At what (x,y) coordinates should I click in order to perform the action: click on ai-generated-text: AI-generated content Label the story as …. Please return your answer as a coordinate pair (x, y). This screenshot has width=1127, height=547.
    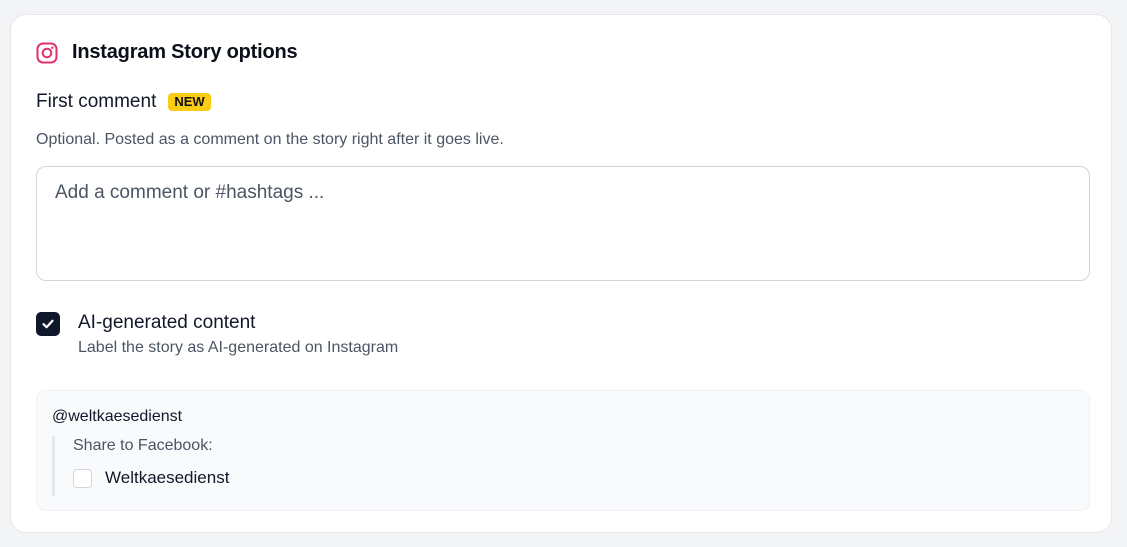
    Looking at the image, I should click on (238, 334).